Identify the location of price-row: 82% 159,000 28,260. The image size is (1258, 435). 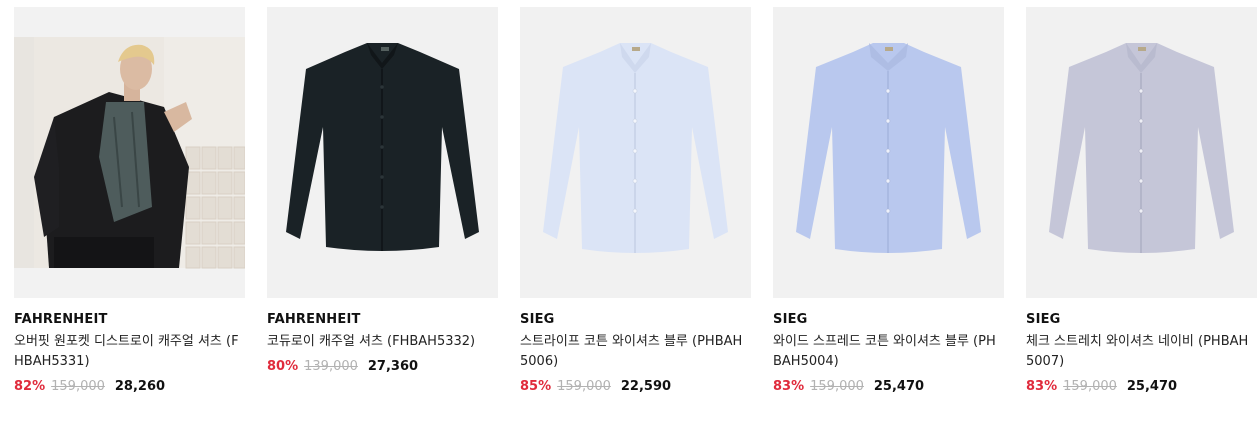
(129, 387).